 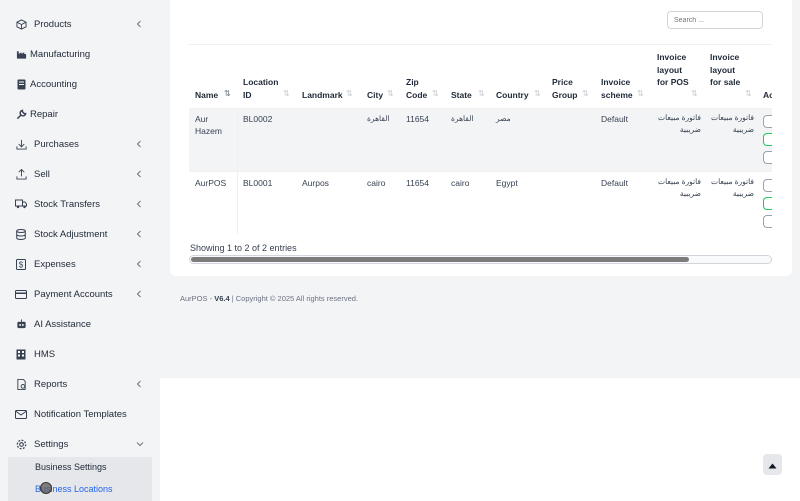 What do you see at coordinates (460, 183) in the screenshot?
I see `cell-state: cairo` at bounding box center [460, 183].